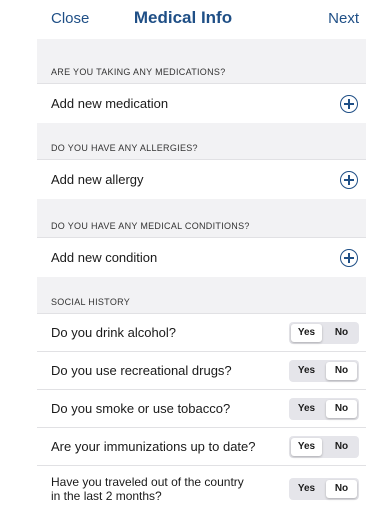  I want to click on medications-header-text: ARE YOU TAKING ANY MEDICATIONS?, so click(138, 72).